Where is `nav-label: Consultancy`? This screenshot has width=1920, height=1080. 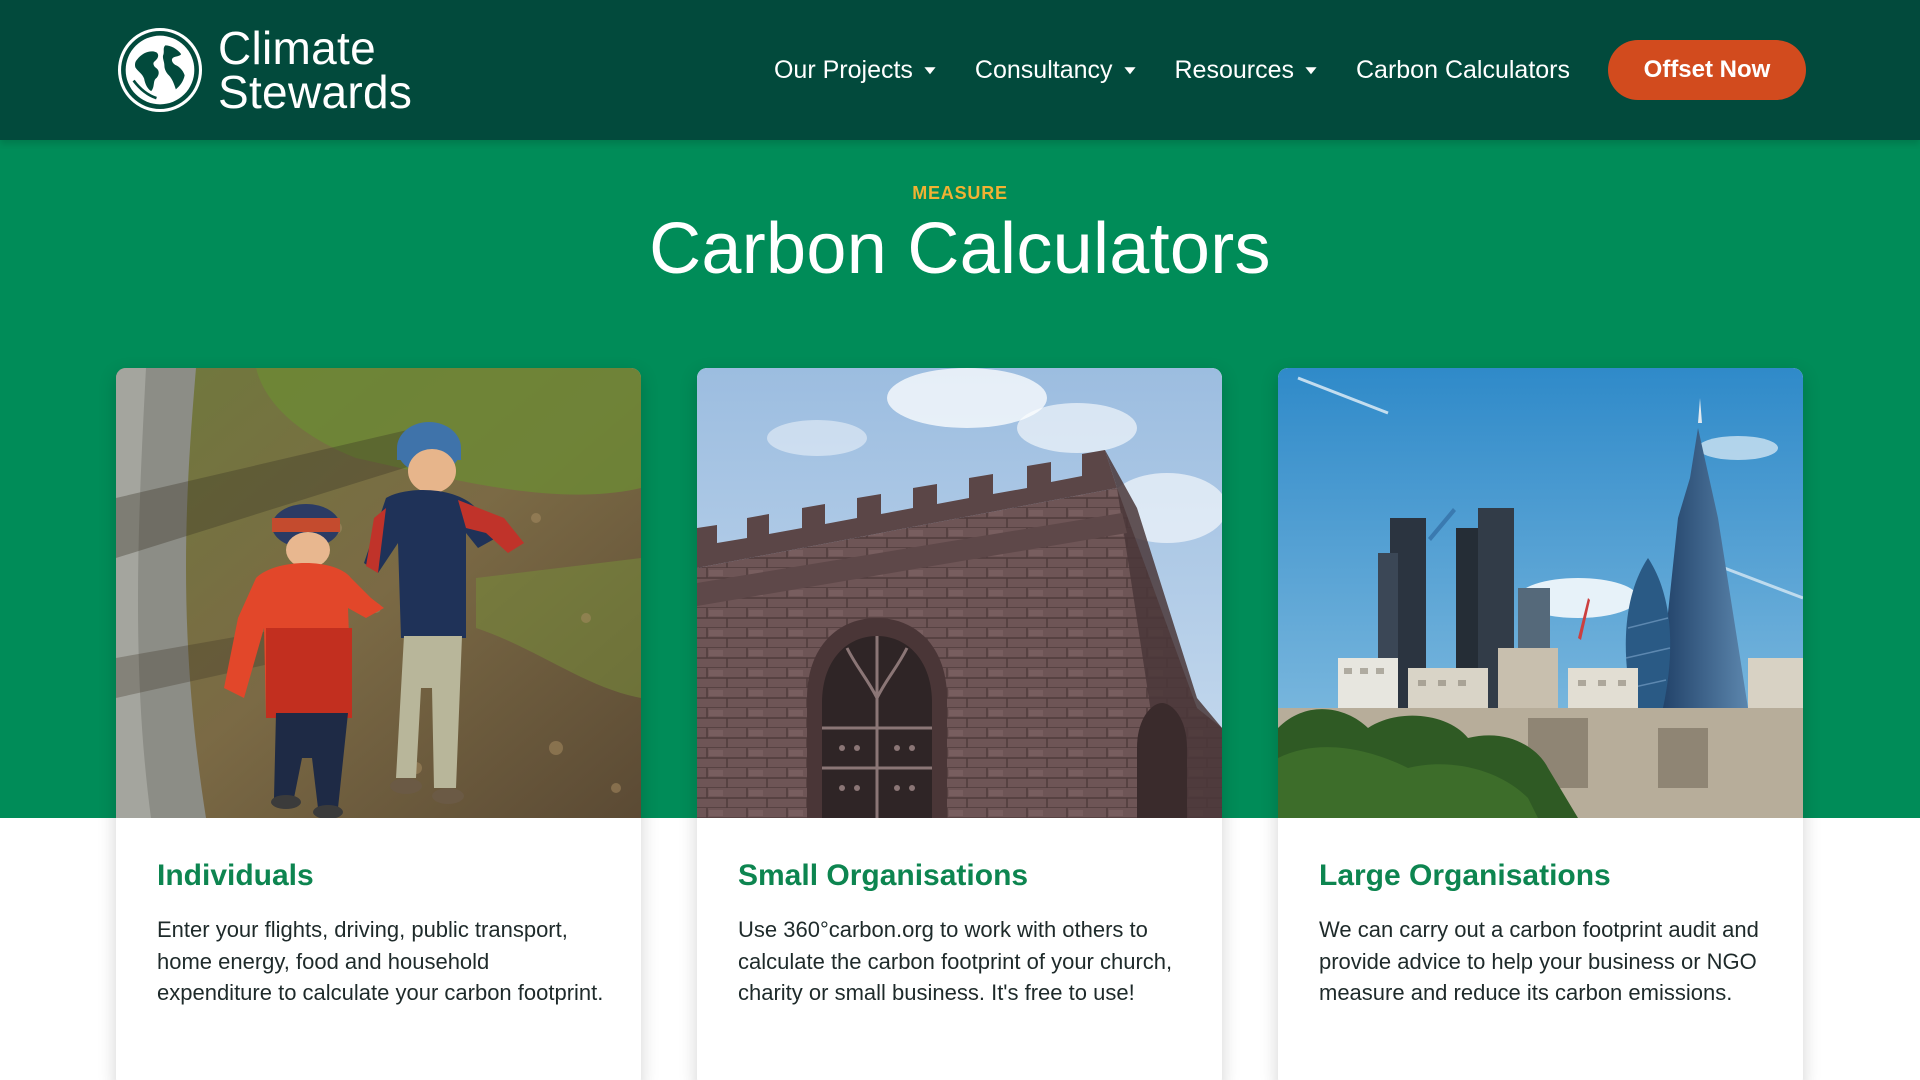 nav-label: Consultancy is located at coordinates (1043, 69).